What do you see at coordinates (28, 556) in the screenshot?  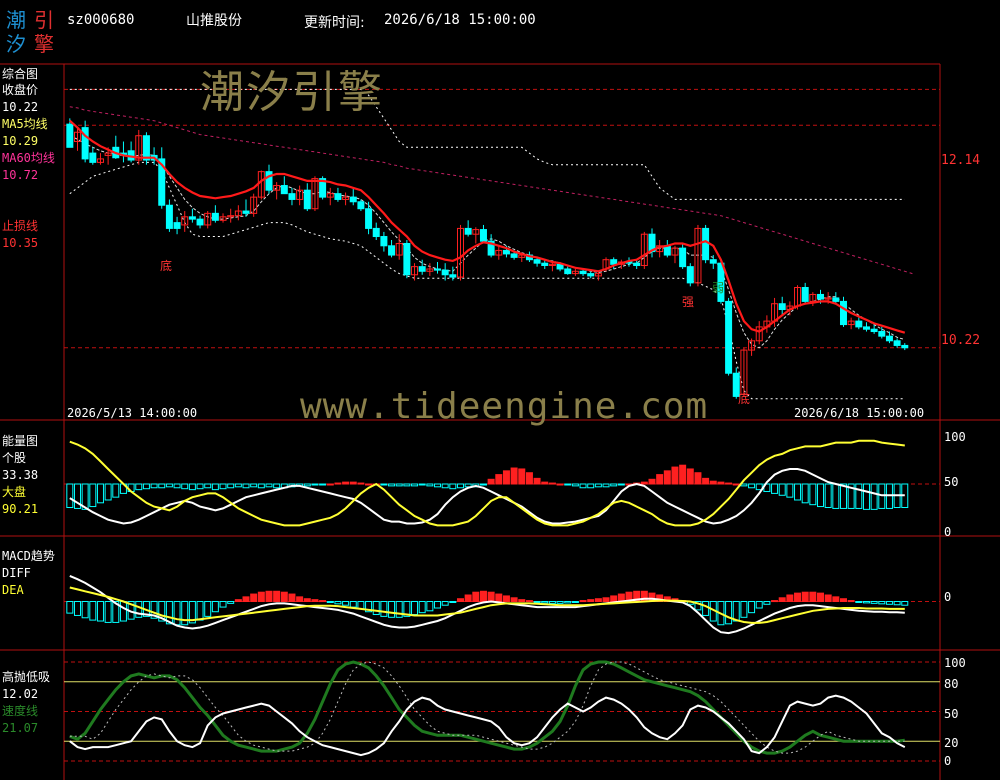 I see `macd-panel-title: MACD趋势` at bounding box center [28, 556].